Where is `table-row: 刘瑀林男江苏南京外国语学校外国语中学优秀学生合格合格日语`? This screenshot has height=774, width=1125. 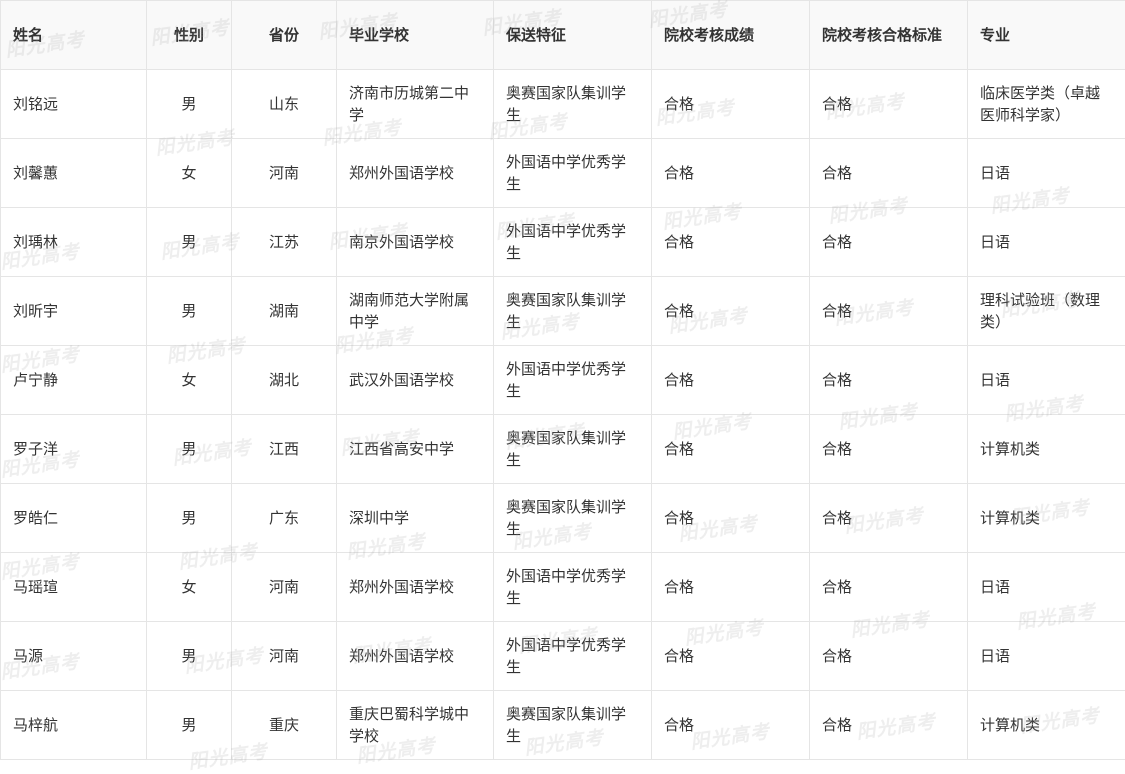
table-row: 刘瑀林男江苏南京外国语学校外国语中学优秀学生合格合格日语 is located at coordinates (563, 242).